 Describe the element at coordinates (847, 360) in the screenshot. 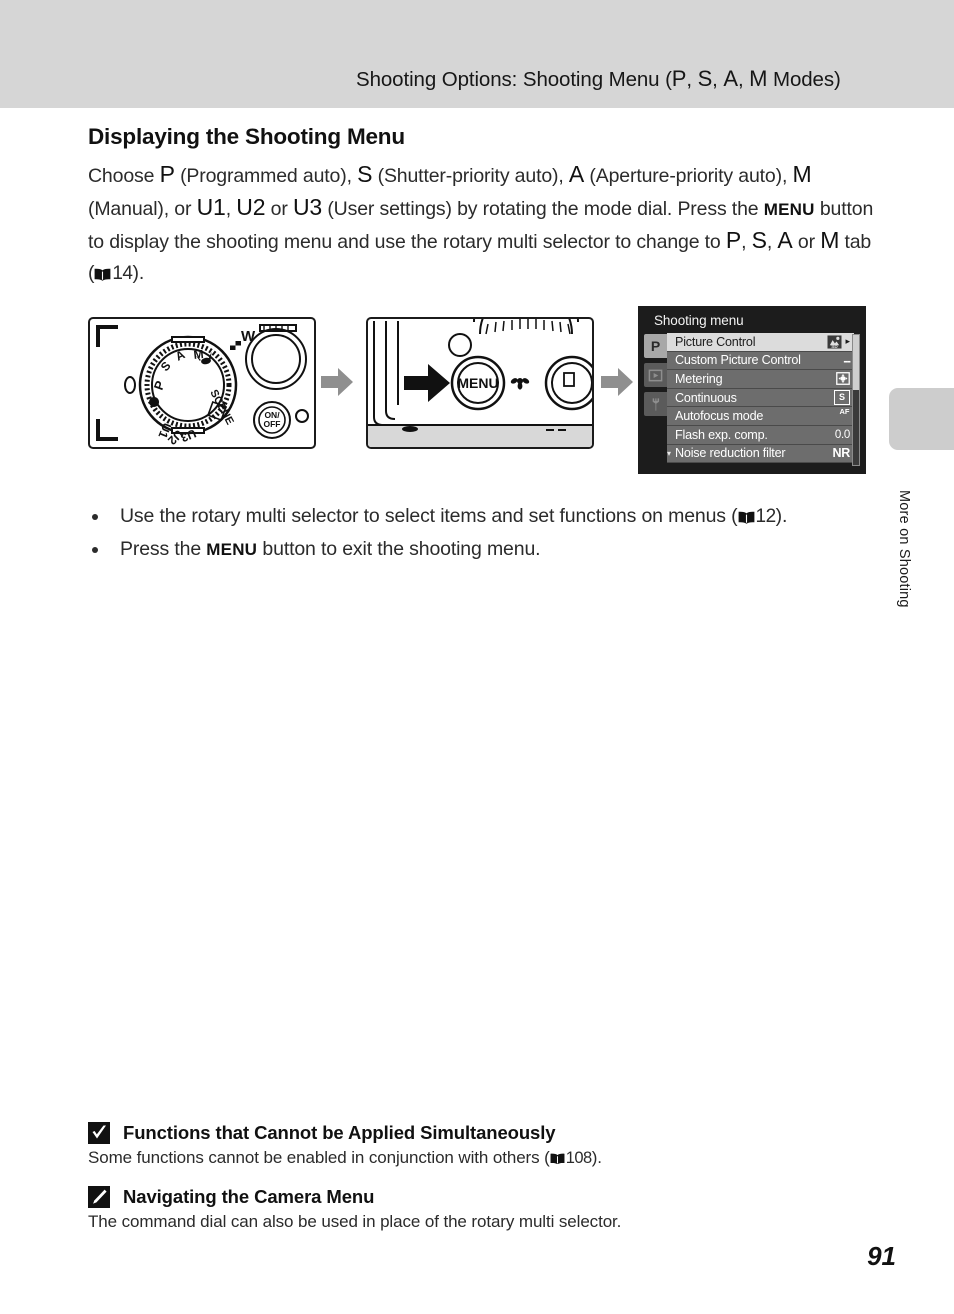

I see `menu-row-value: --` at that location.